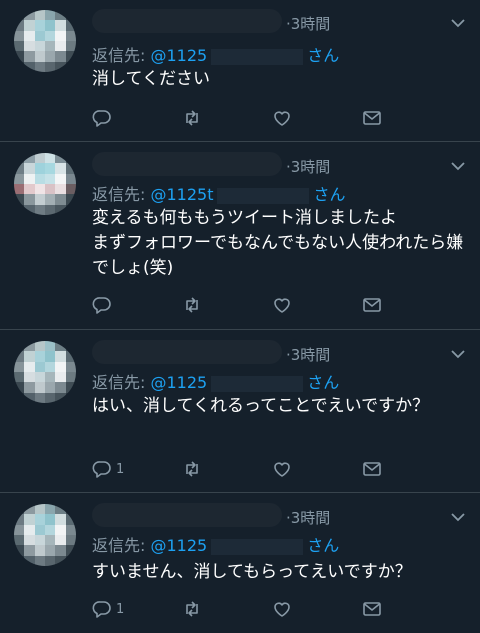 Image resolution: width=480 pixels, height=633 pixels. What do you see at coordinates (181, 194) in the screenshot?
I see `reply-to-handle: @1125t` at bounding box center [181, 194].